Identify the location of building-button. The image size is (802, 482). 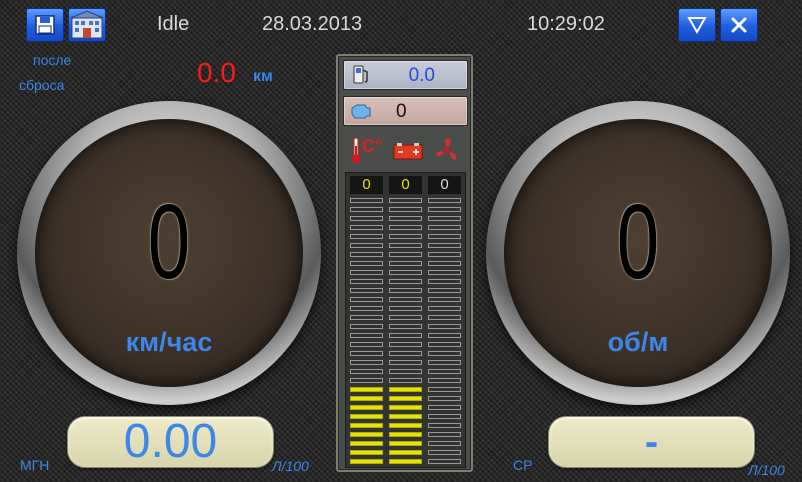
(87, 25).